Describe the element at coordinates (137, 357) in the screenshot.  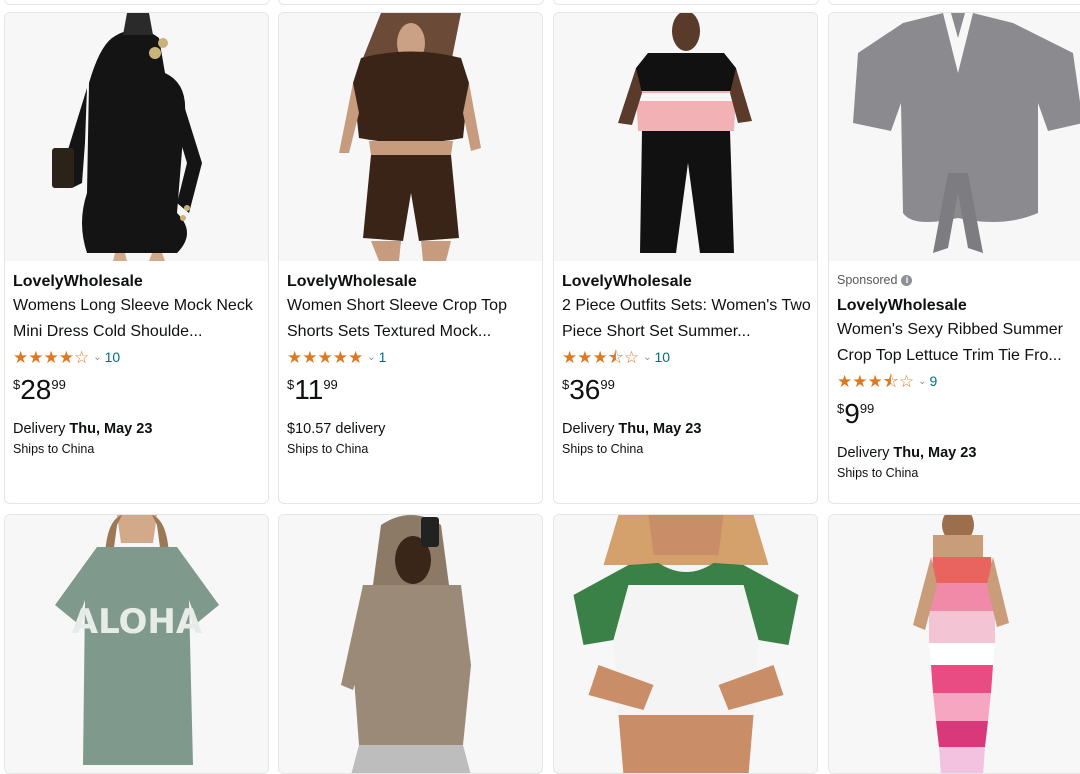
I see `rating: ★★★★☆ ⌄ 10` at that location.